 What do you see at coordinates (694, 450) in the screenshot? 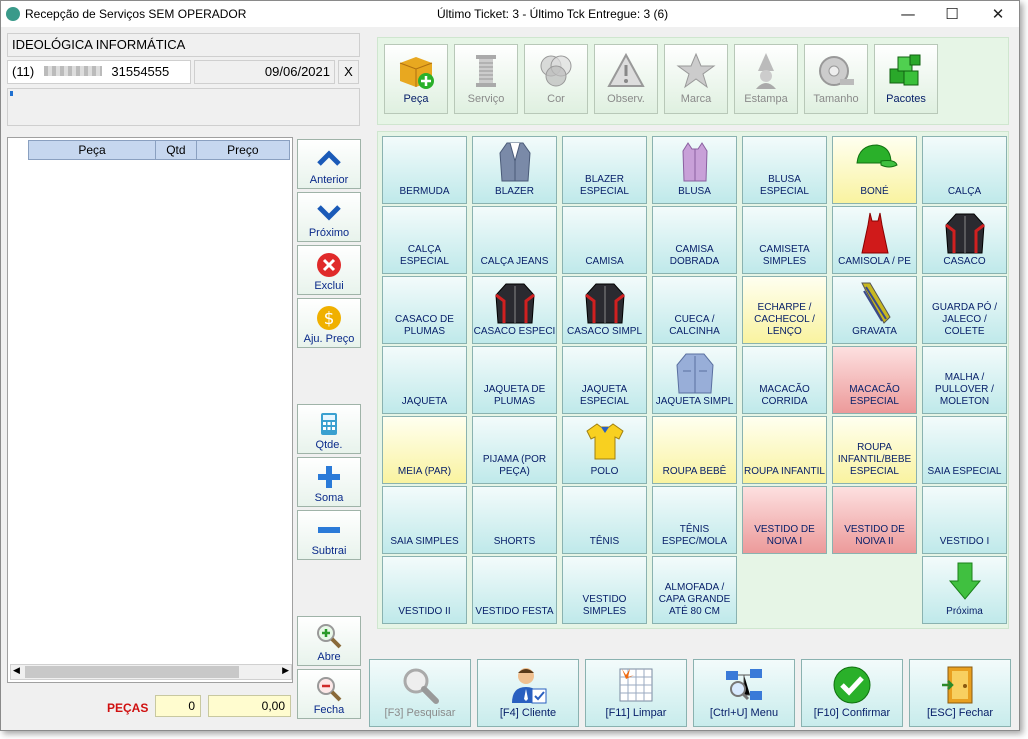
I see `item-button: ROUPA BEBÊ` at bounding box center [694, 450].